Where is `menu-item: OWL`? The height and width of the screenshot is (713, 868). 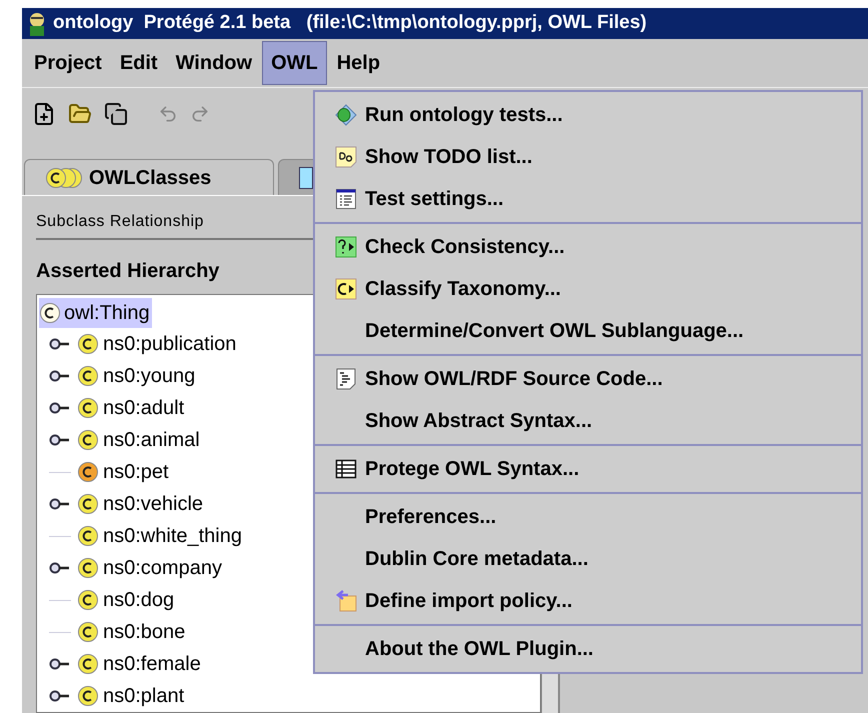
menu-item: OWL is located at coordinates (294, 62).